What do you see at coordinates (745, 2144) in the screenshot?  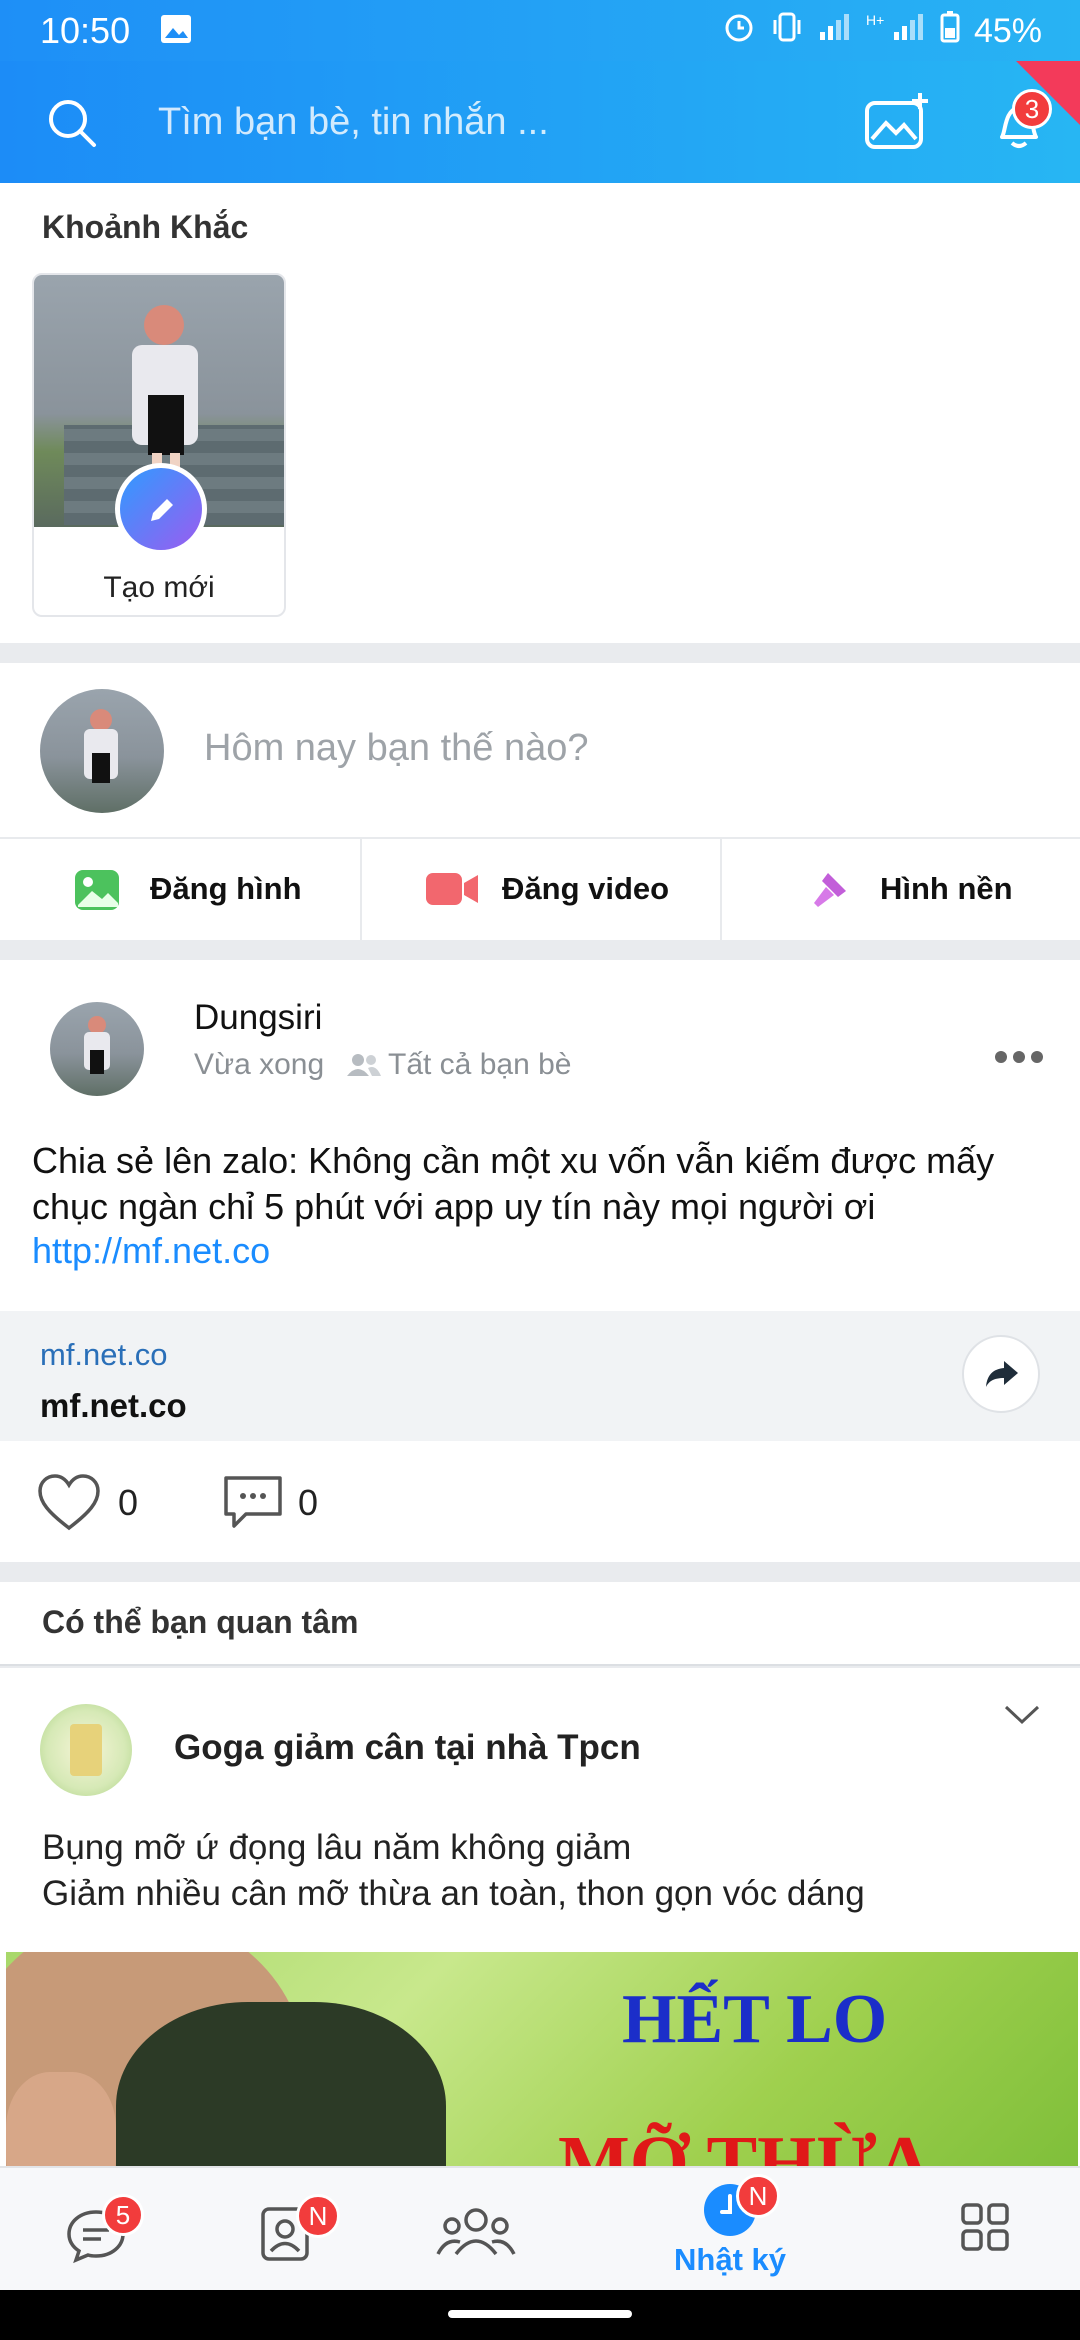 I see `ad-headline-2: MỠ THỪA` at bounding box center [745, 2144].